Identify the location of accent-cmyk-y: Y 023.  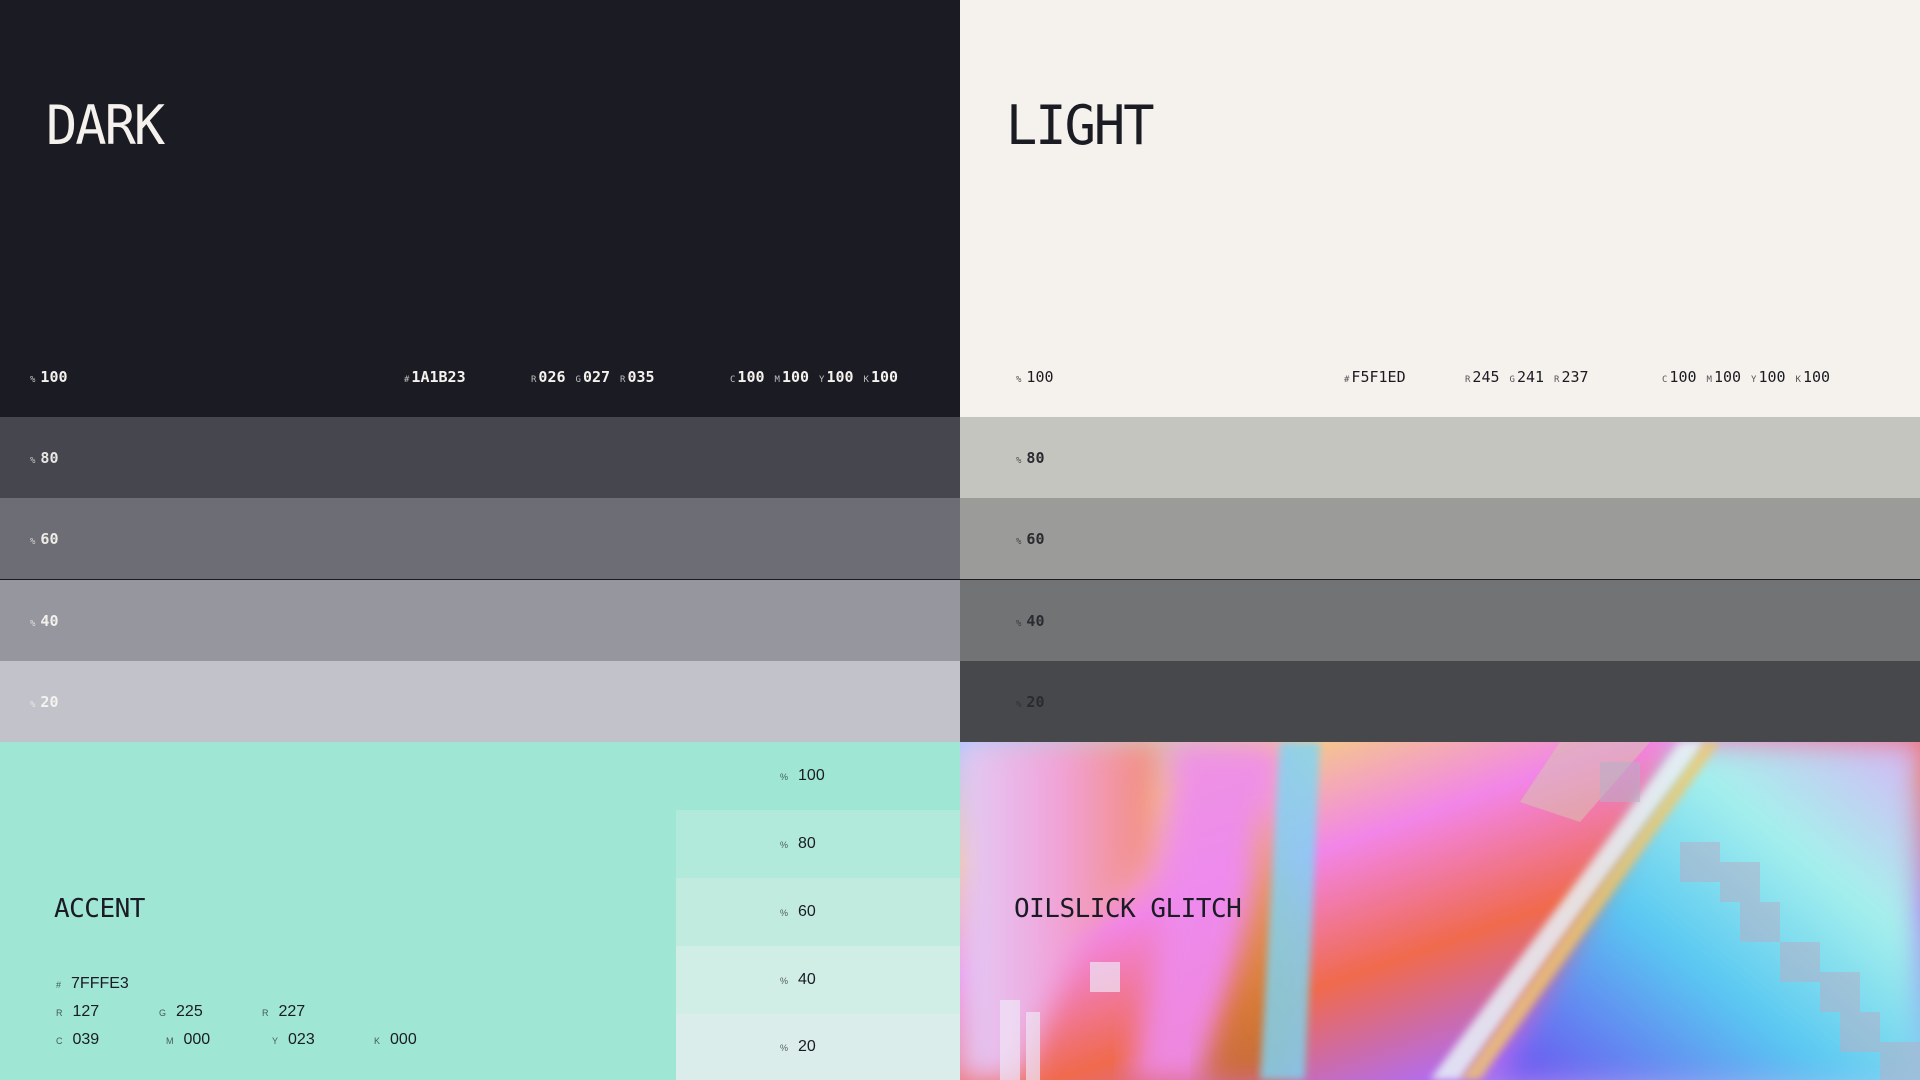
(293, 1039).